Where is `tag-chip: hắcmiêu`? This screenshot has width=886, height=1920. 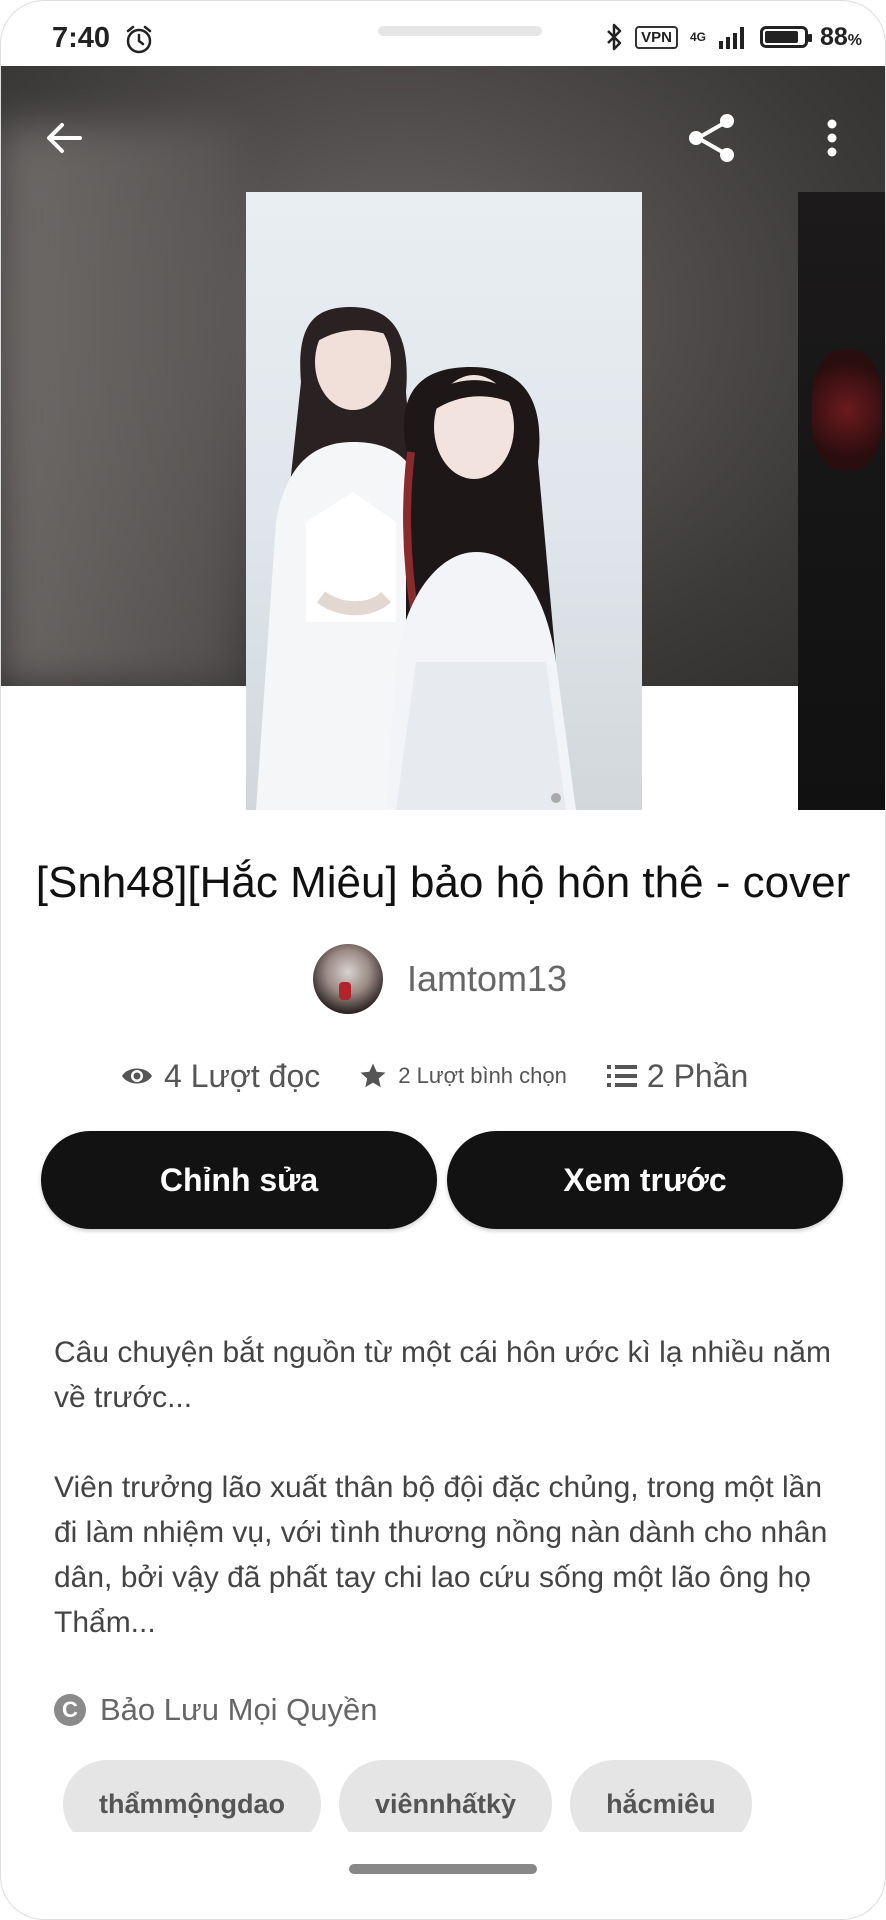
tag-chip: hắcmiêu is located at coordinates (661, 1796).